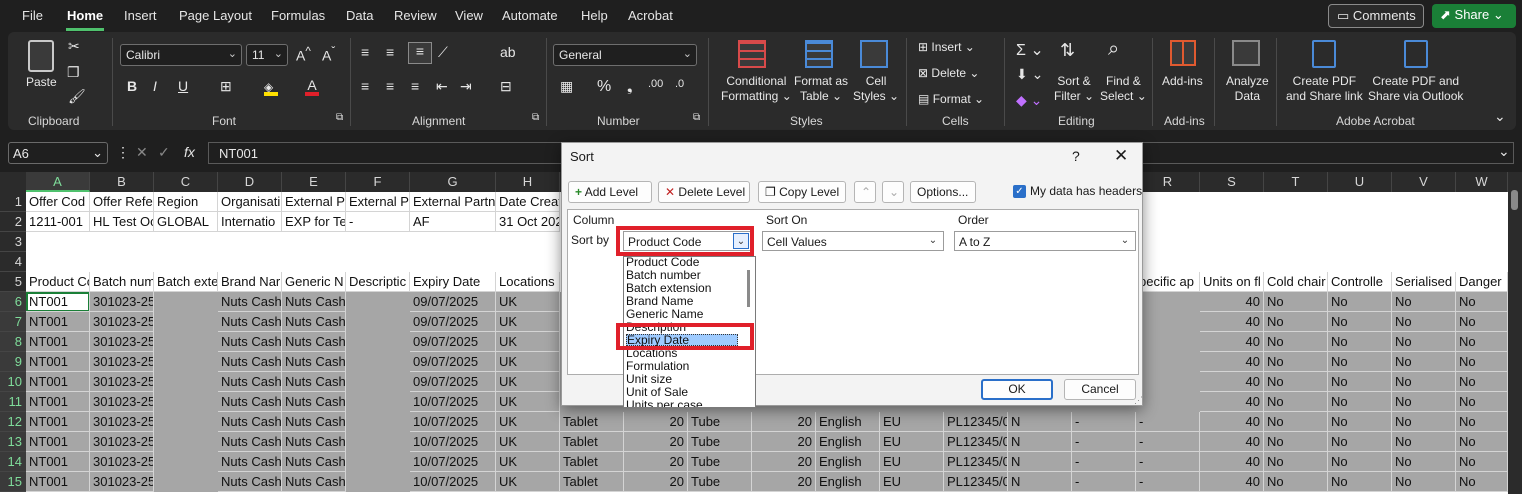 The height and width of the screenshot is (494, 1522). I want to click on row-header-10: 10, so click(13, 382).